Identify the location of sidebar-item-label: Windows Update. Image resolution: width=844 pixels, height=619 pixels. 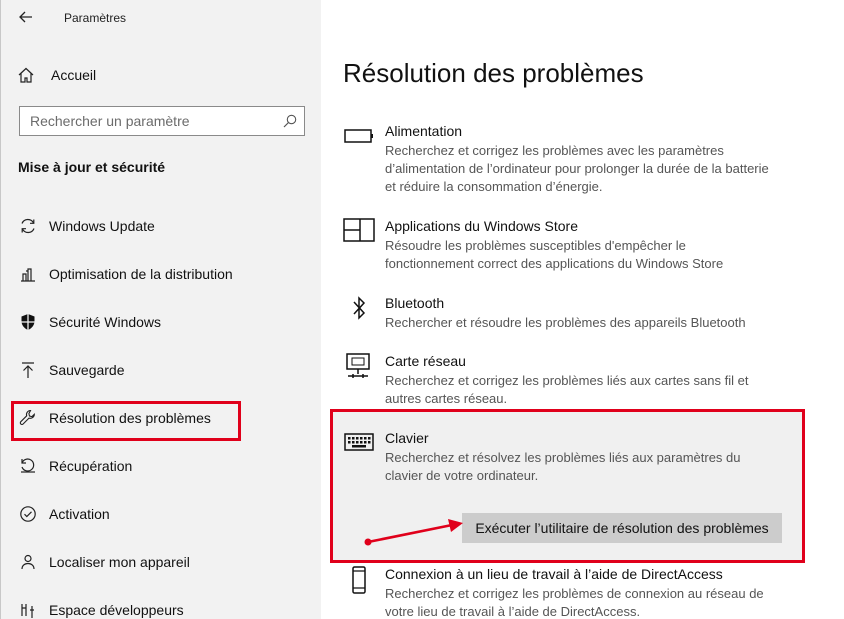
(102, 226).